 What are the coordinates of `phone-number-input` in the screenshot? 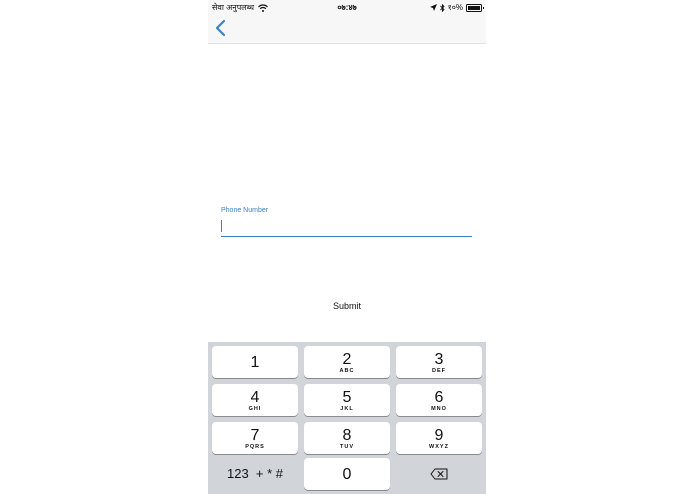 It's located at (346, 227).